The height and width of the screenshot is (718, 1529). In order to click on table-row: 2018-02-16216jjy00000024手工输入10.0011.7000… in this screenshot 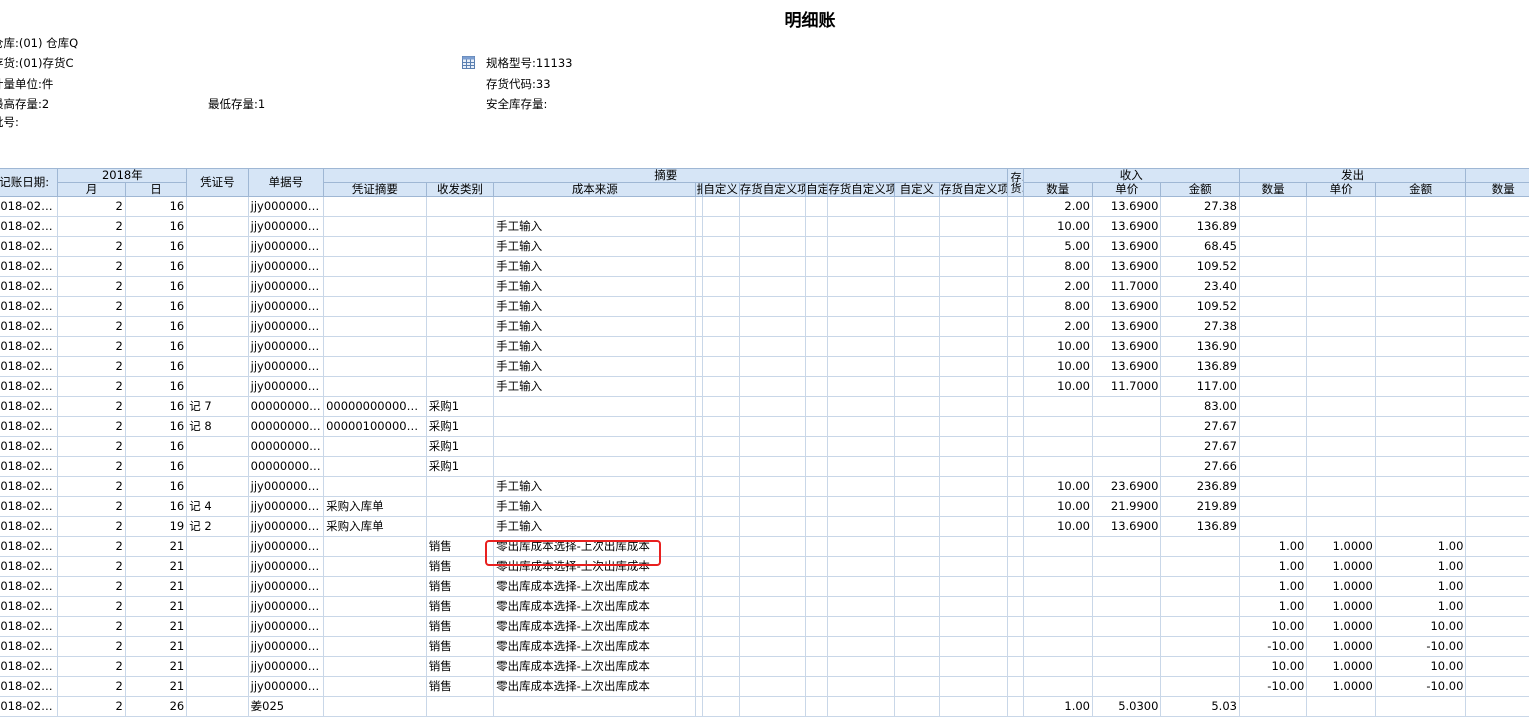, I will do `click(764, 386)`.